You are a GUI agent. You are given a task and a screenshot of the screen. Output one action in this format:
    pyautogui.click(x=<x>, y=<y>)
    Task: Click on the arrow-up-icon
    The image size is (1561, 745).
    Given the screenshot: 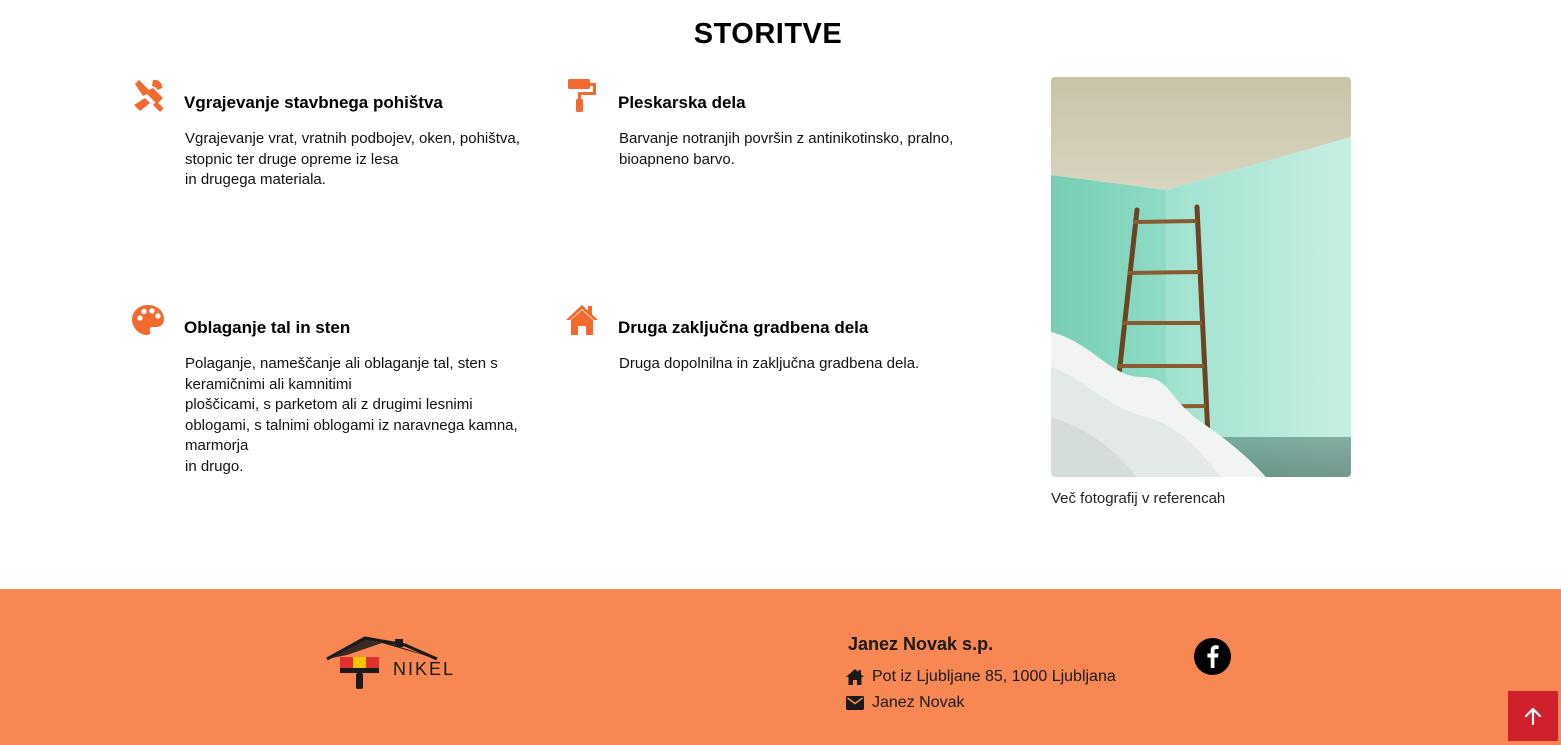 What is the action you would take?
    pyautogui.click(x=1533, y=716)
    